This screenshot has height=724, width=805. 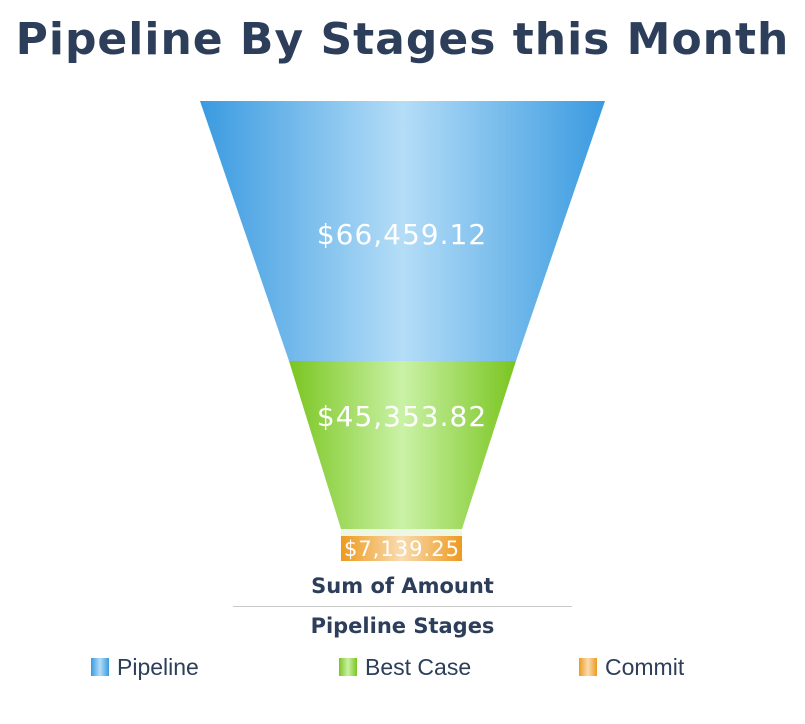 I want to click on legend-swatch-best-case, so click(x=348, y=667).